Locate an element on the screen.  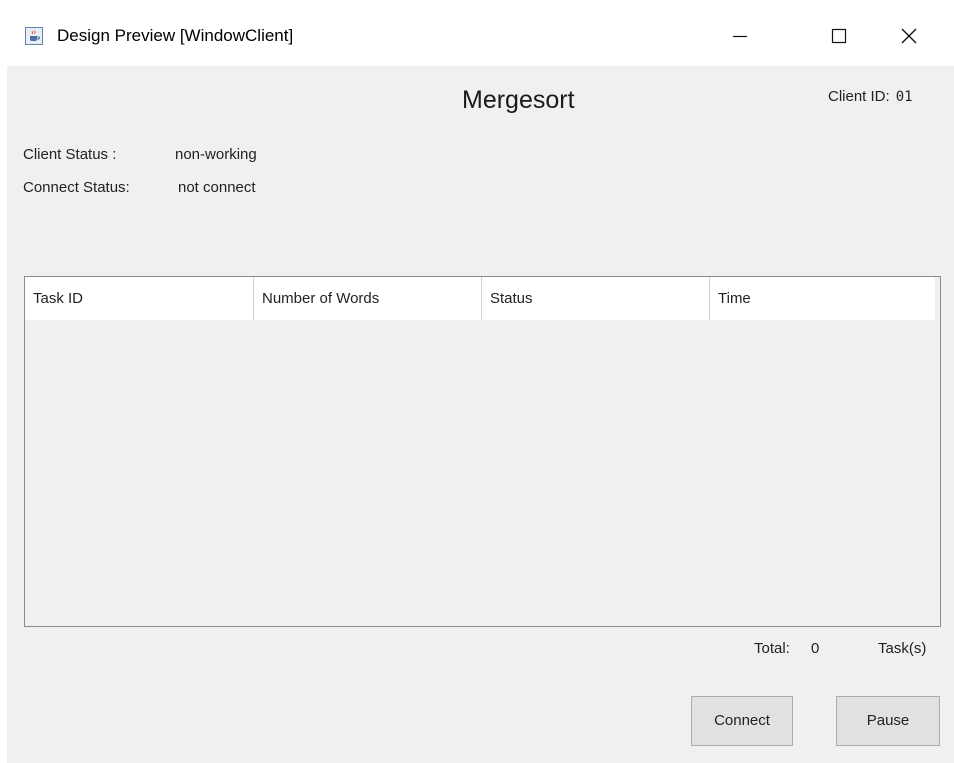
connect-button: Connect is located at coordinates (742, 721).